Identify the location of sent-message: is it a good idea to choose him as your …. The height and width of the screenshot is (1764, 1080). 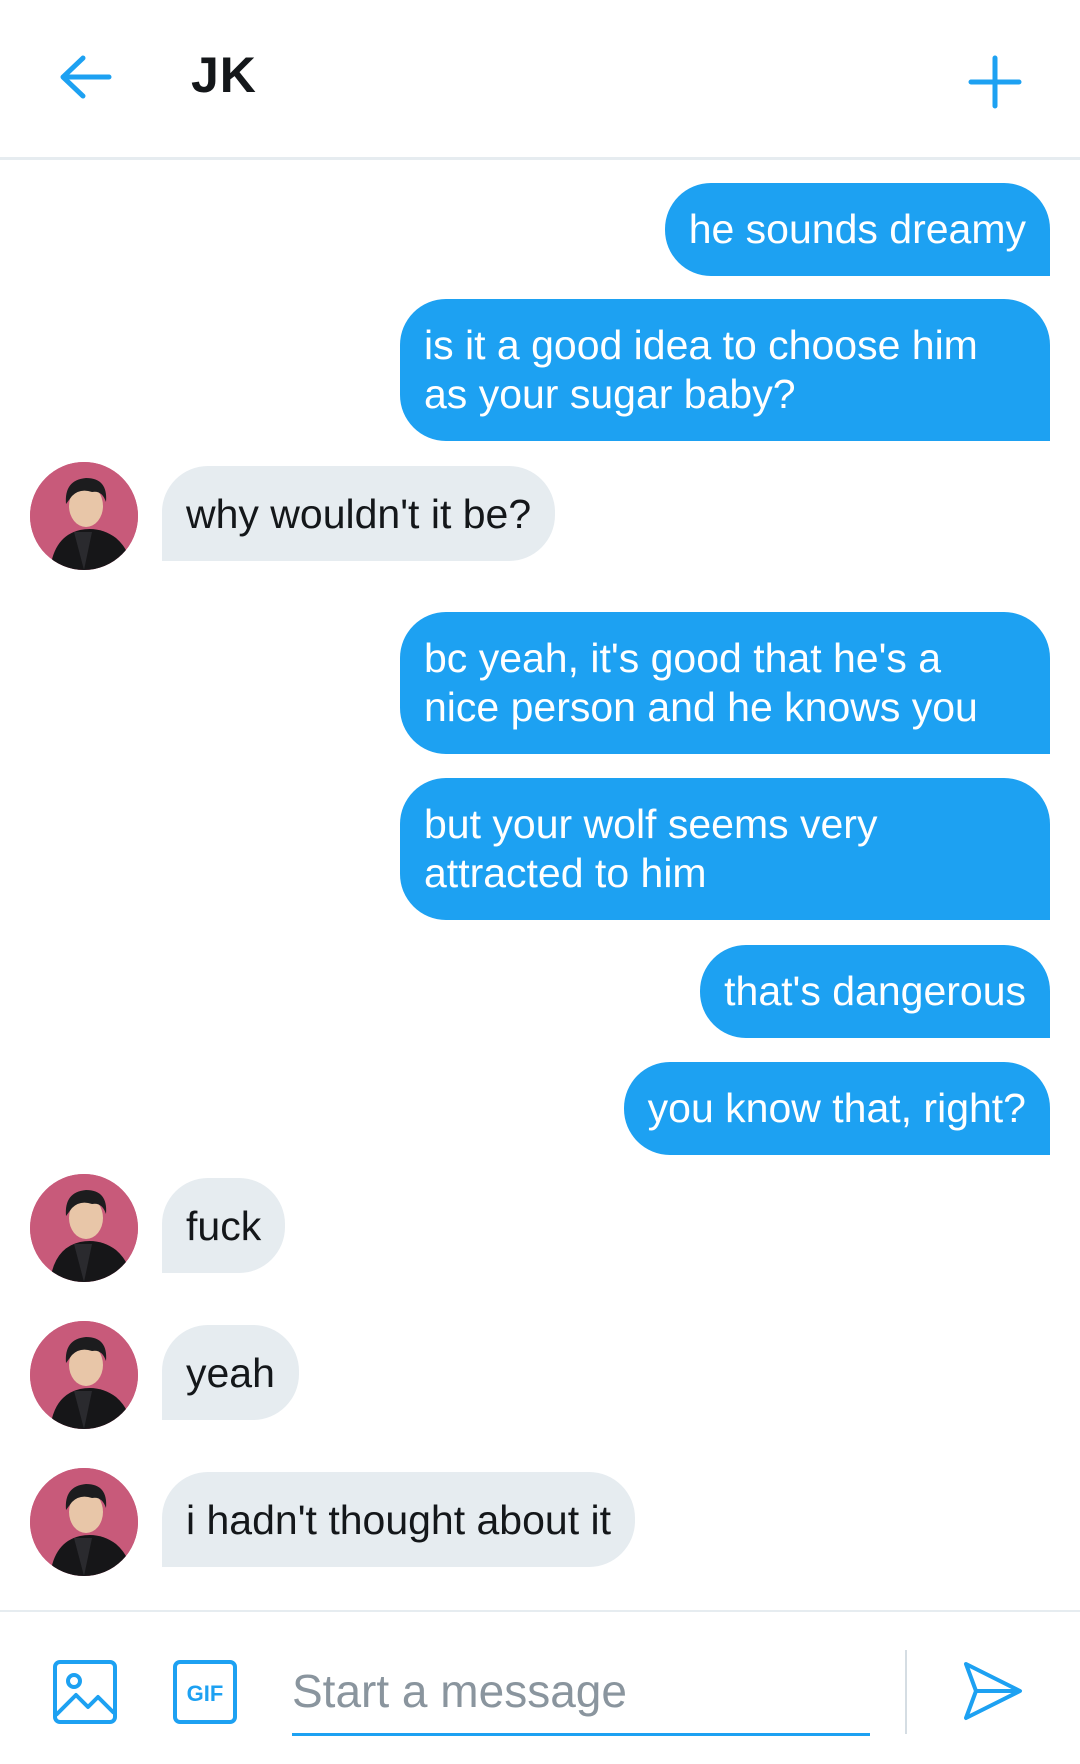
(725, 370).